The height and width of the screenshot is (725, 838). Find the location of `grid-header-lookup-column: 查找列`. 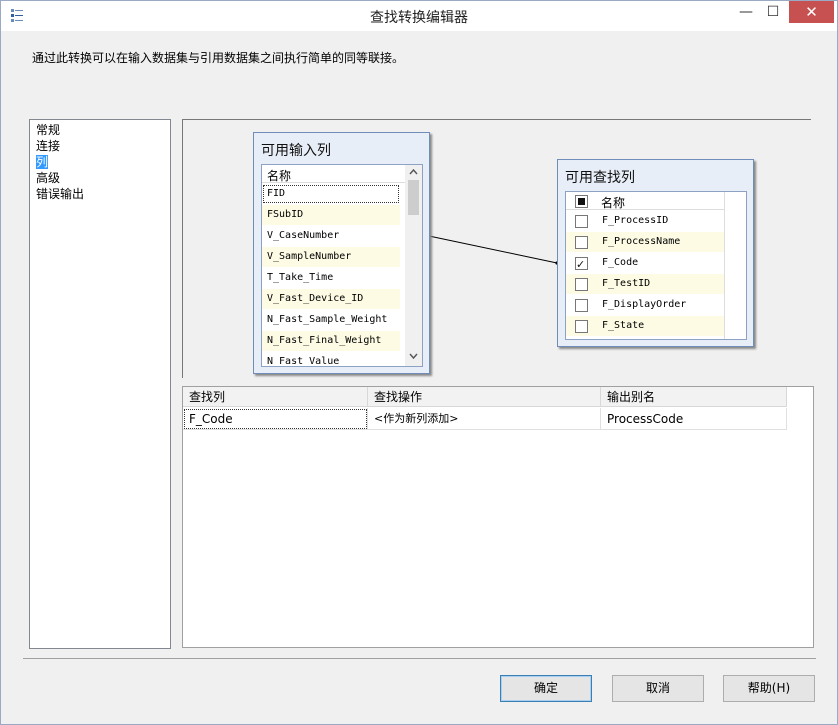

grid-header-lookup-column: 查找列 is located at coordinates (275, 397).